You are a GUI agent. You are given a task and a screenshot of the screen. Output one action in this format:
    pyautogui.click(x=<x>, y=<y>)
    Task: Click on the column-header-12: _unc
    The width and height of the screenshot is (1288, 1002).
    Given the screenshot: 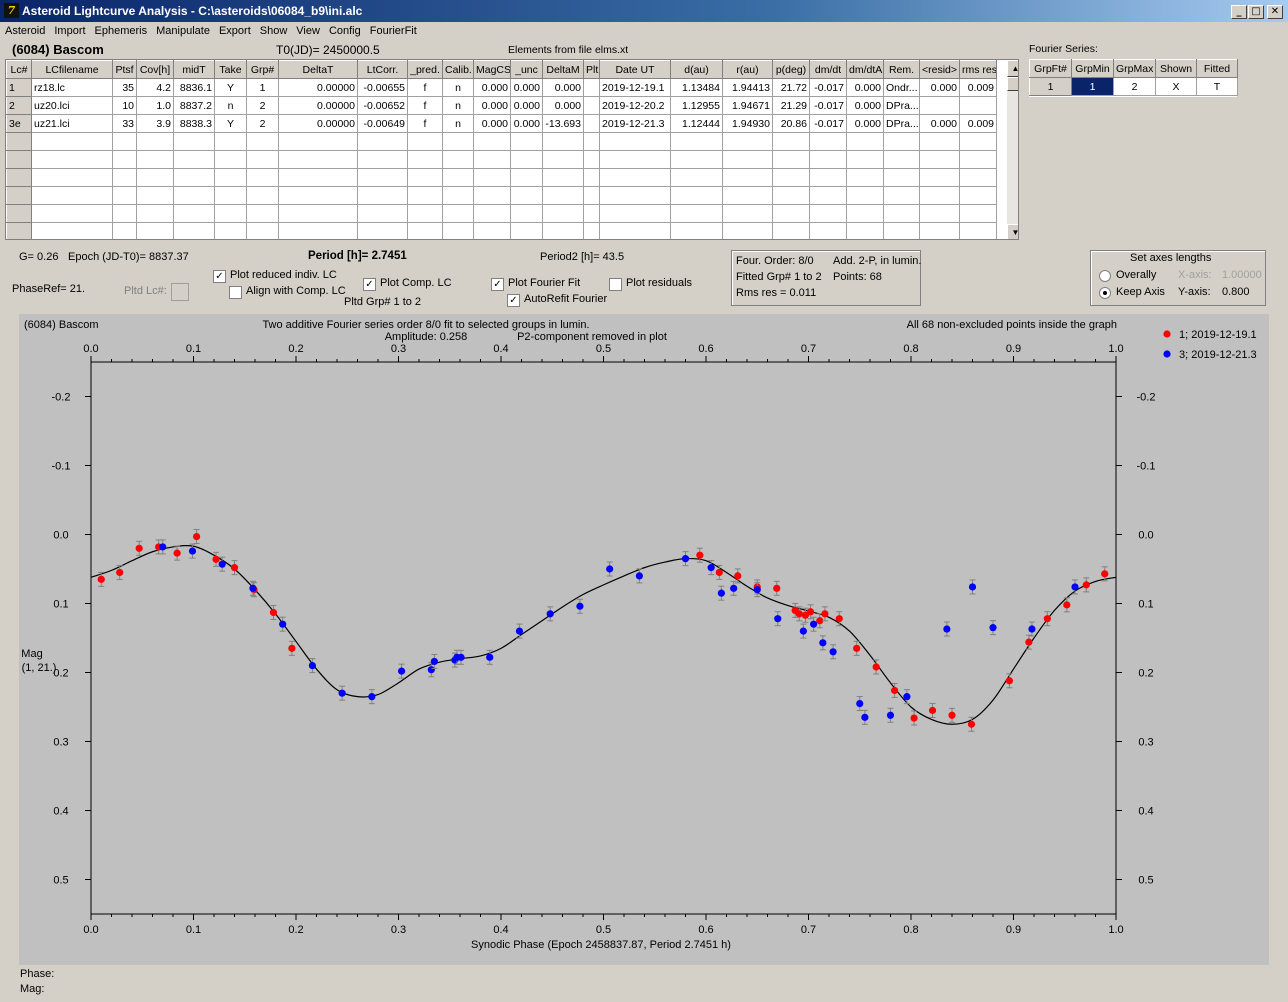 What is the action you would take?
    pyautogui.click(x=526, y=69)
    